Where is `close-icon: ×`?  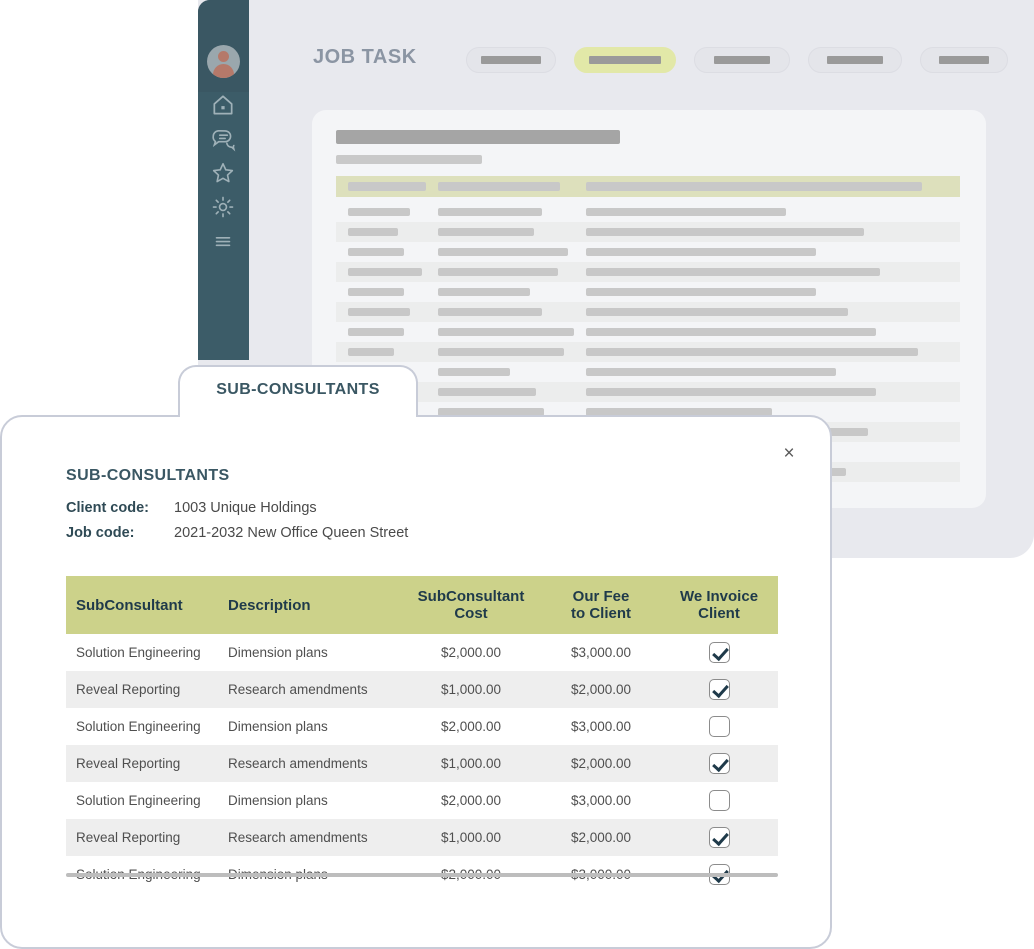 close-icon: × is located at coordinates (789, 454).